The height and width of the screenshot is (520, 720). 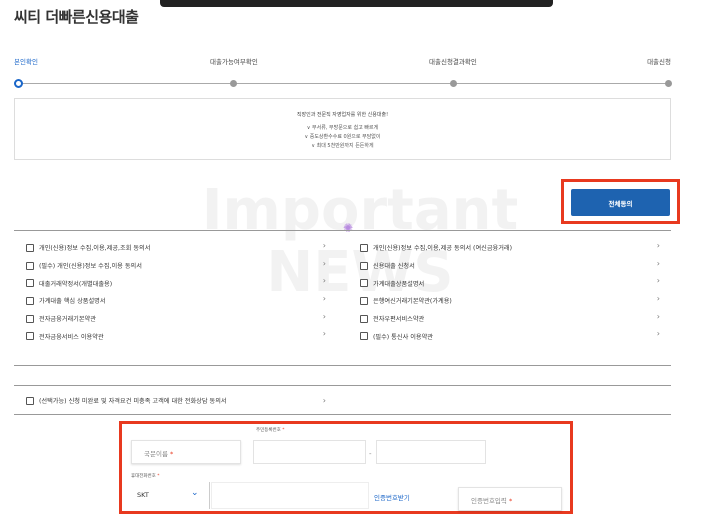 I want to click on placeholder-text: 국문이름, so click(x=156, y=454).